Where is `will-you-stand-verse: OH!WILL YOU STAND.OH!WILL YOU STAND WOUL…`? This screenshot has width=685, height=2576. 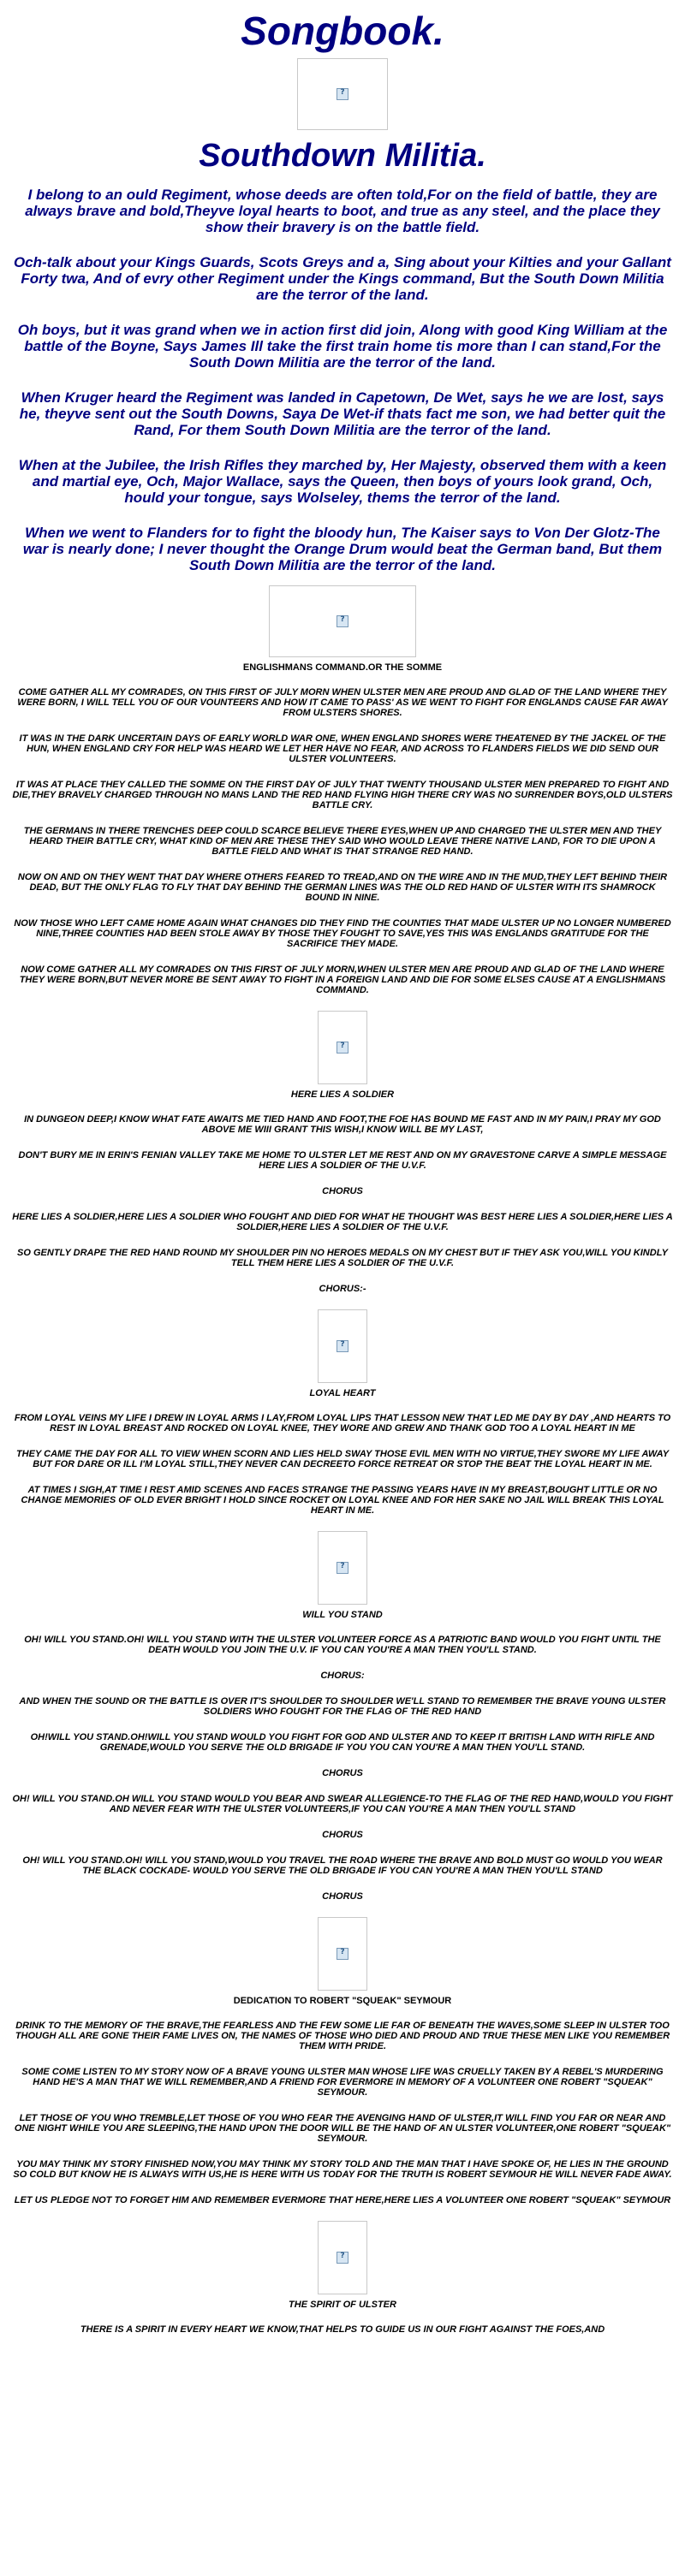
will-you-stand-verse: OH!WILL YOU STAND.OH!WILL YOU STAND WOUL… is located at coordinates (342, 1742).